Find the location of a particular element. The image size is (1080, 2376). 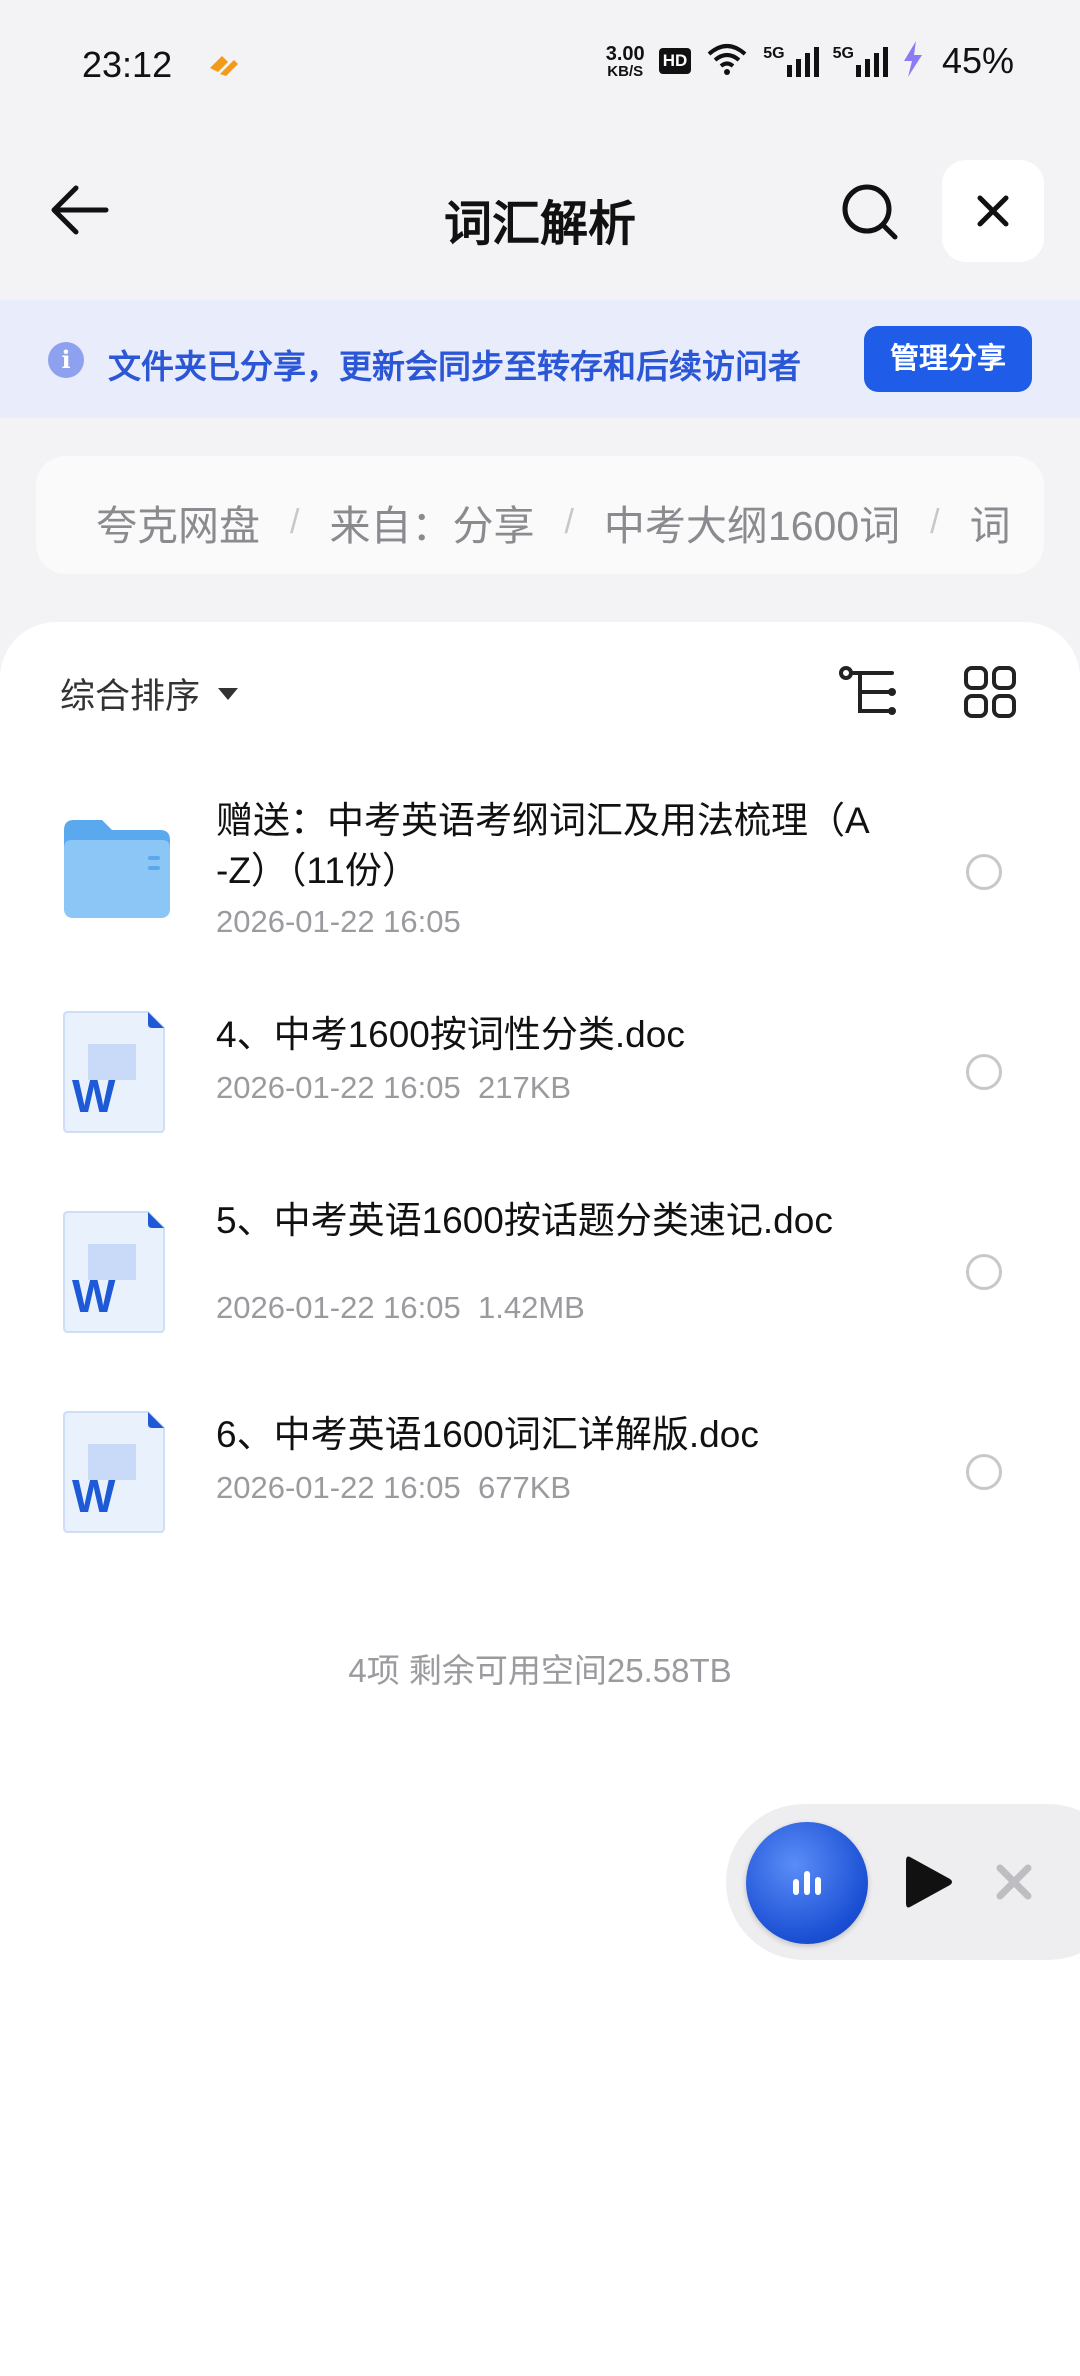

tree-view-icon is located at coordinates (867, 690).